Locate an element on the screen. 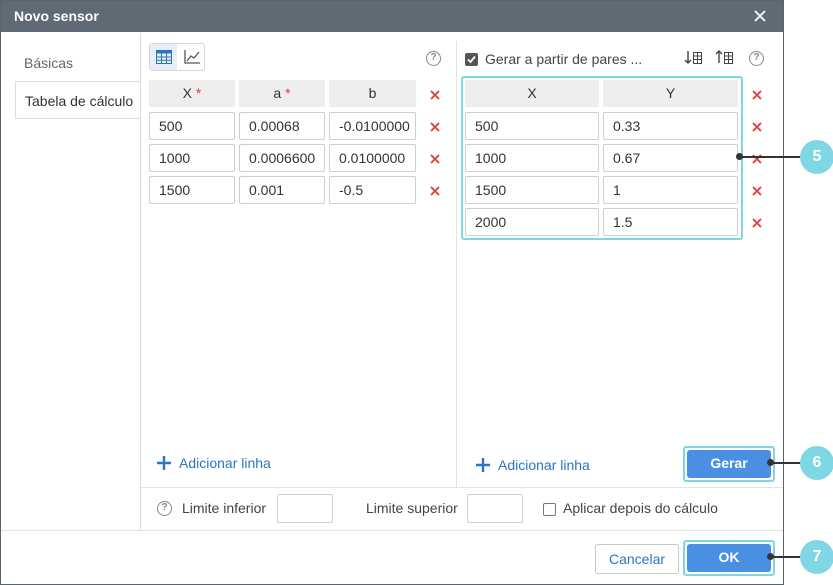  lower-limit-label: Limite inferior is located at coordinates (224, 508).